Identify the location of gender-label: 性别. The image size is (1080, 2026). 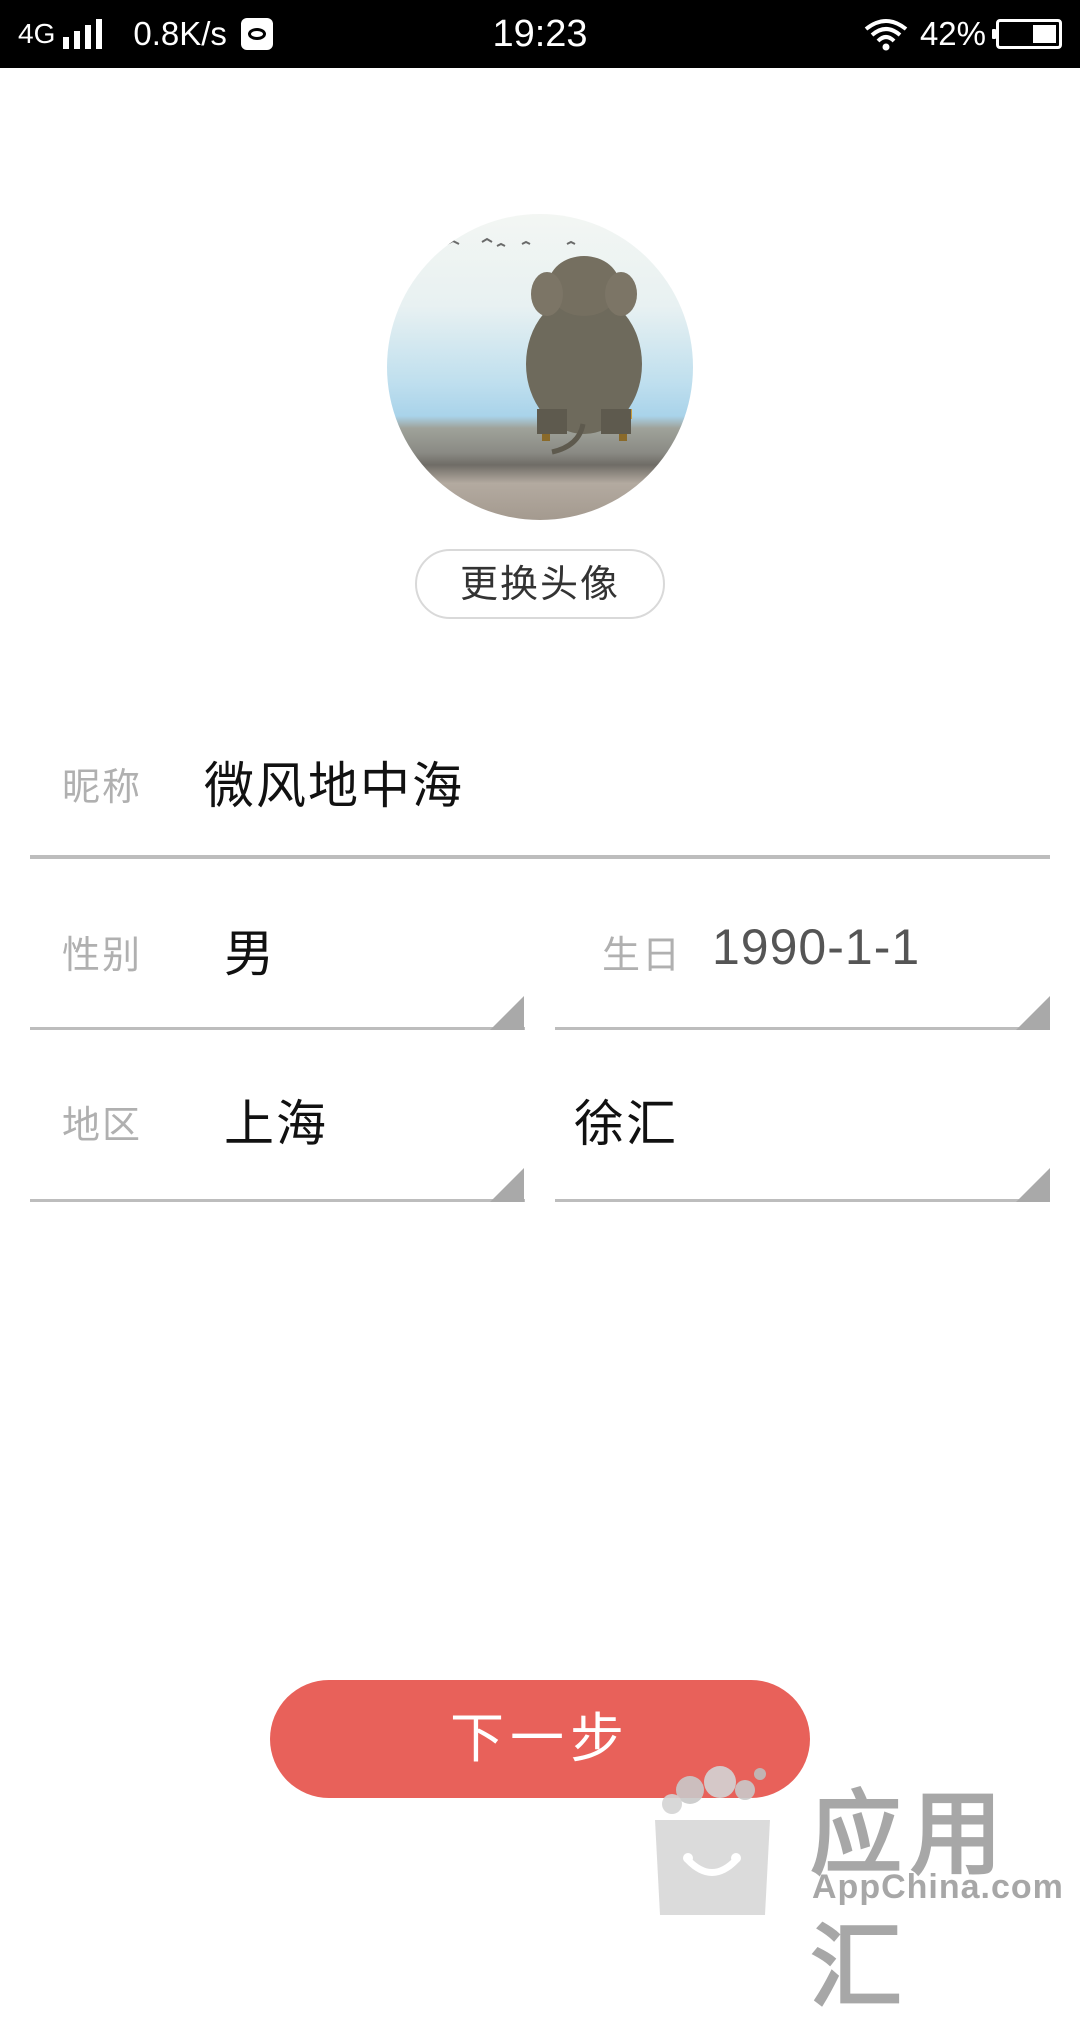
(102, 955).